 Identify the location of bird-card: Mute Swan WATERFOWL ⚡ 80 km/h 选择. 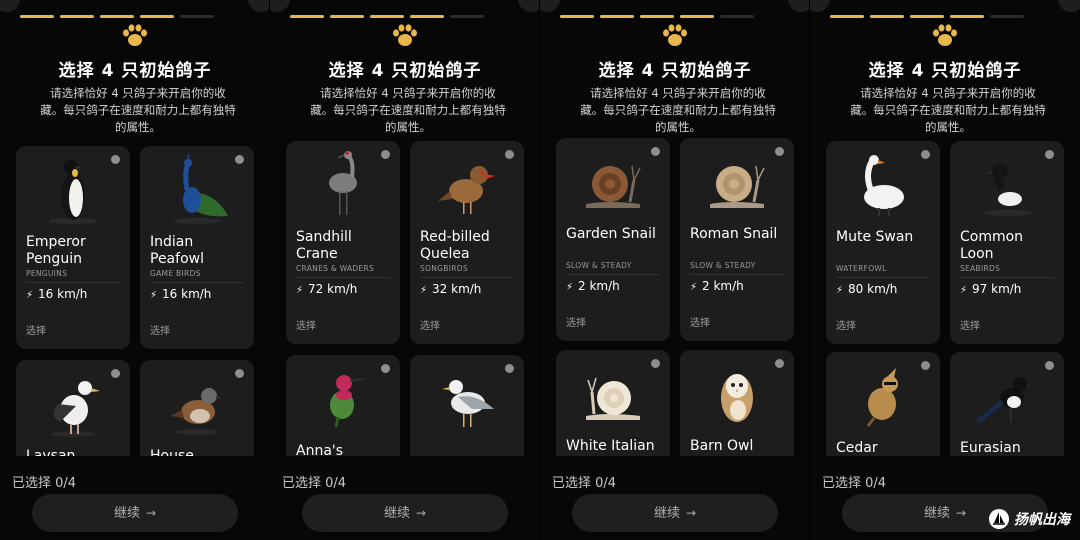
(883, 242).